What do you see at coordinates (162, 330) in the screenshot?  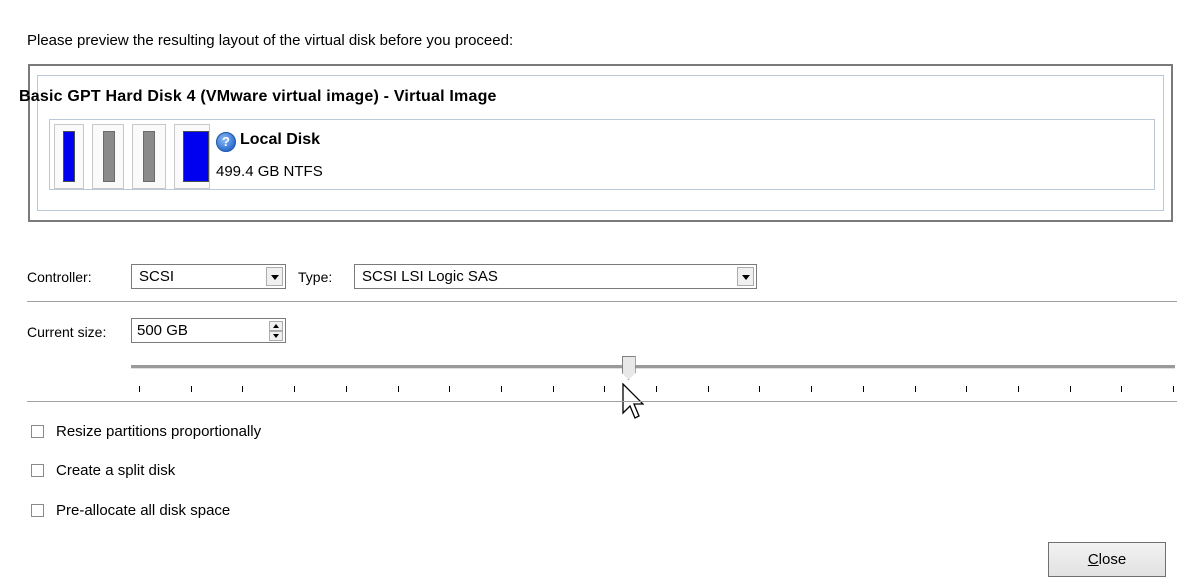 I see `size-value: 500 GB` at bounding box center [162, 330].